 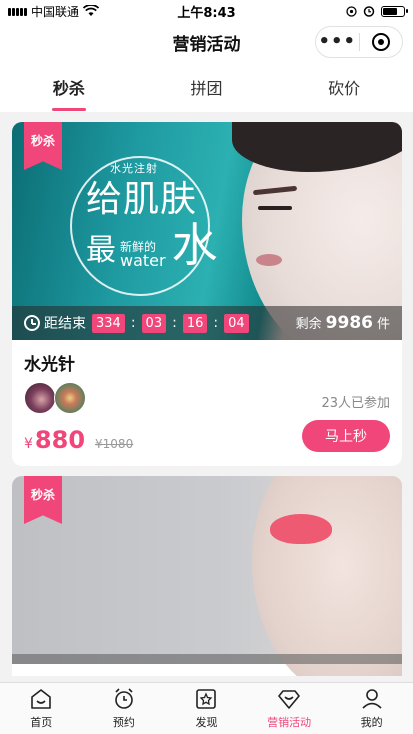 I want to click on stock-remaining: 剩余 9986 件, so click(x=343, y=323).